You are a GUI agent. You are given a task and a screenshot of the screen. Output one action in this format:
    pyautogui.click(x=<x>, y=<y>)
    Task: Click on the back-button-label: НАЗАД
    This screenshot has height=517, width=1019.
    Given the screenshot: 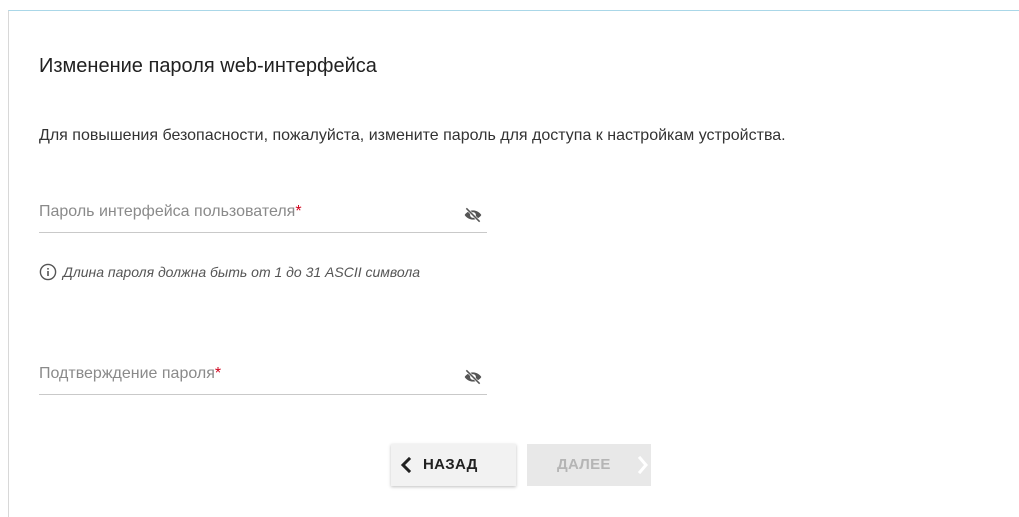 What is the action you would take?
    pyautogui.click(x=450, y=464)
    